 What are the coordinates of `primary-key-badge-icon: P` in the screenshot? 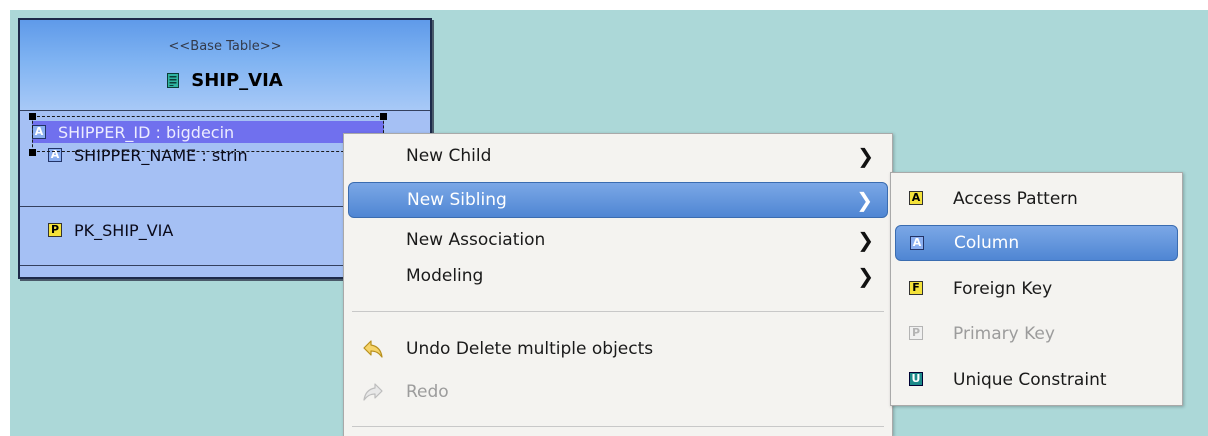 It's located at (55, 230).